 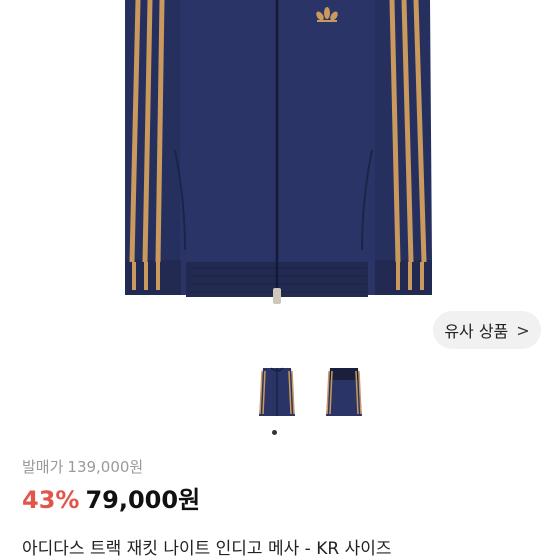 What do you see at coordinates (51, 500) in the screenshot?
I see `discount-rate: 43%` at bounding box center [51, 500].